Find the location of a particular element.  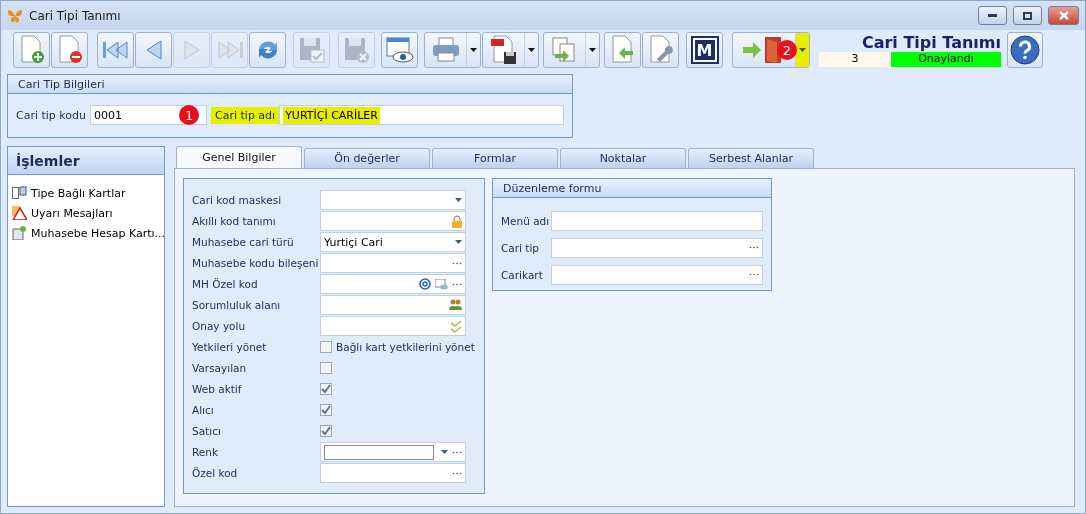

input-field: 0001 1 is located at coordinates (148, 115).